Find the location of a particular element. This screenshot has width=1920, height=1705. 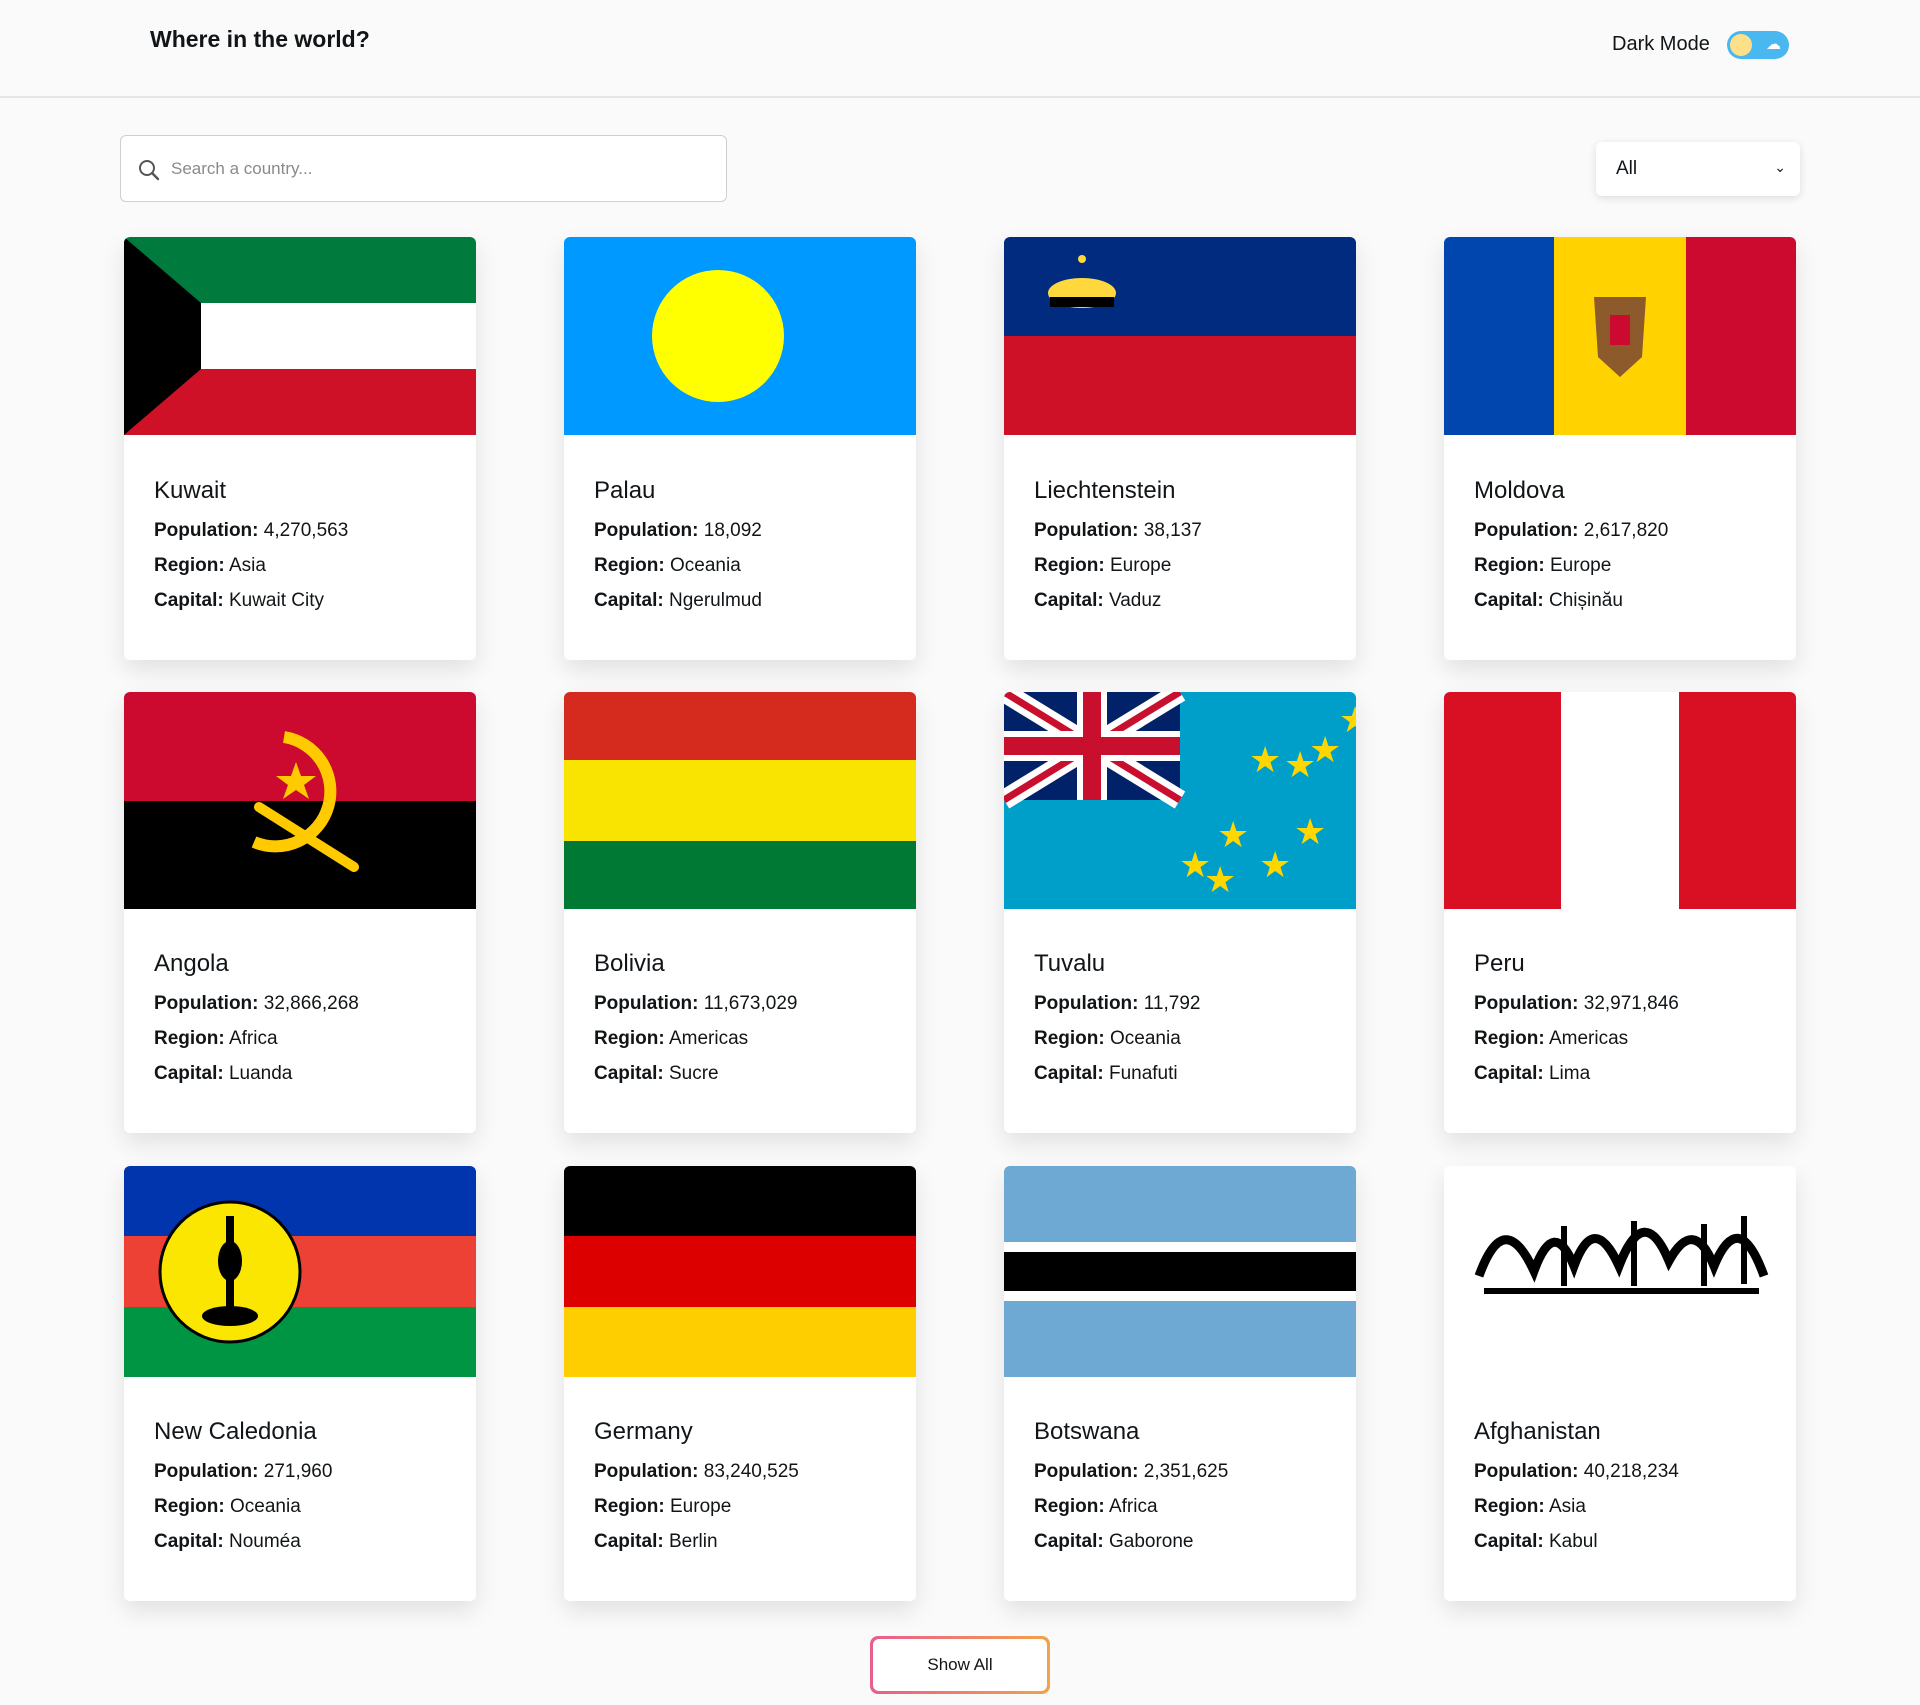

capital-value: Kabul is located at coordinates (1573, 1541).